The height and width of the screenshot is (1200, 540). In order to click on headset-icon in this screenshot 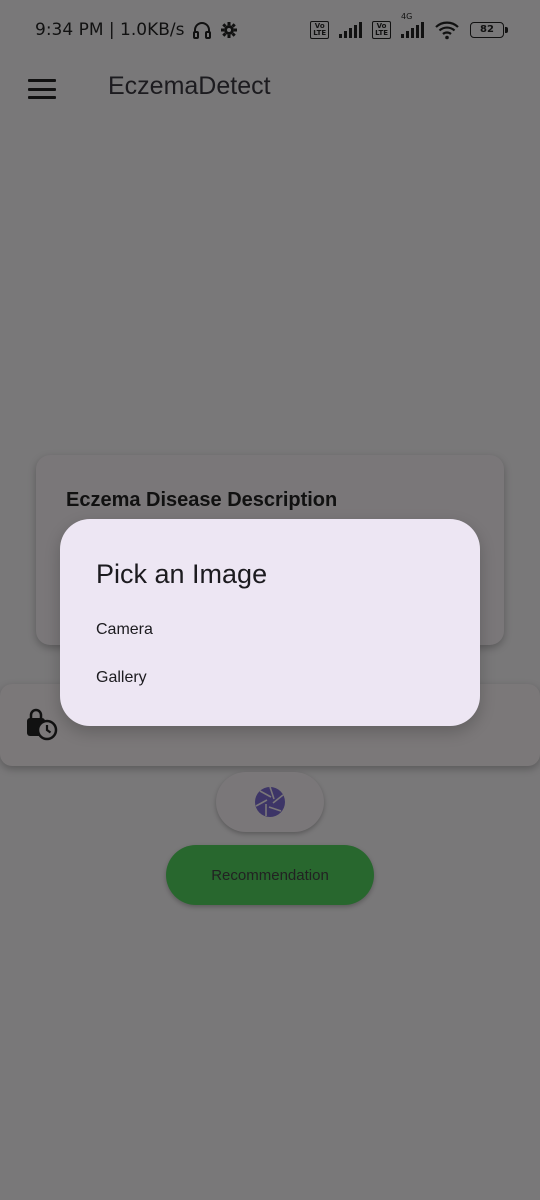, I will do `click(202, 30)`.